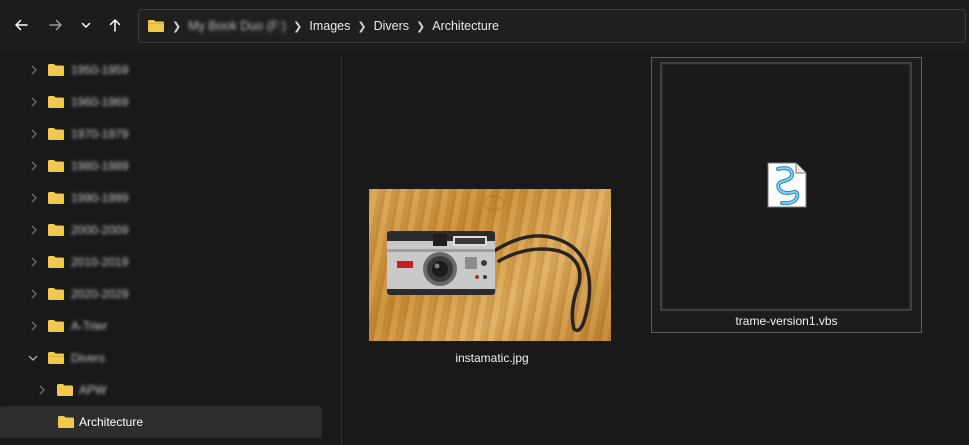 Image resolution: width=969 pixels, height=445 pixels. What do you see at coordinates (93, 390) in the screenshot?
I see `tree-item-label: APW` at bounding box center [93, 390].